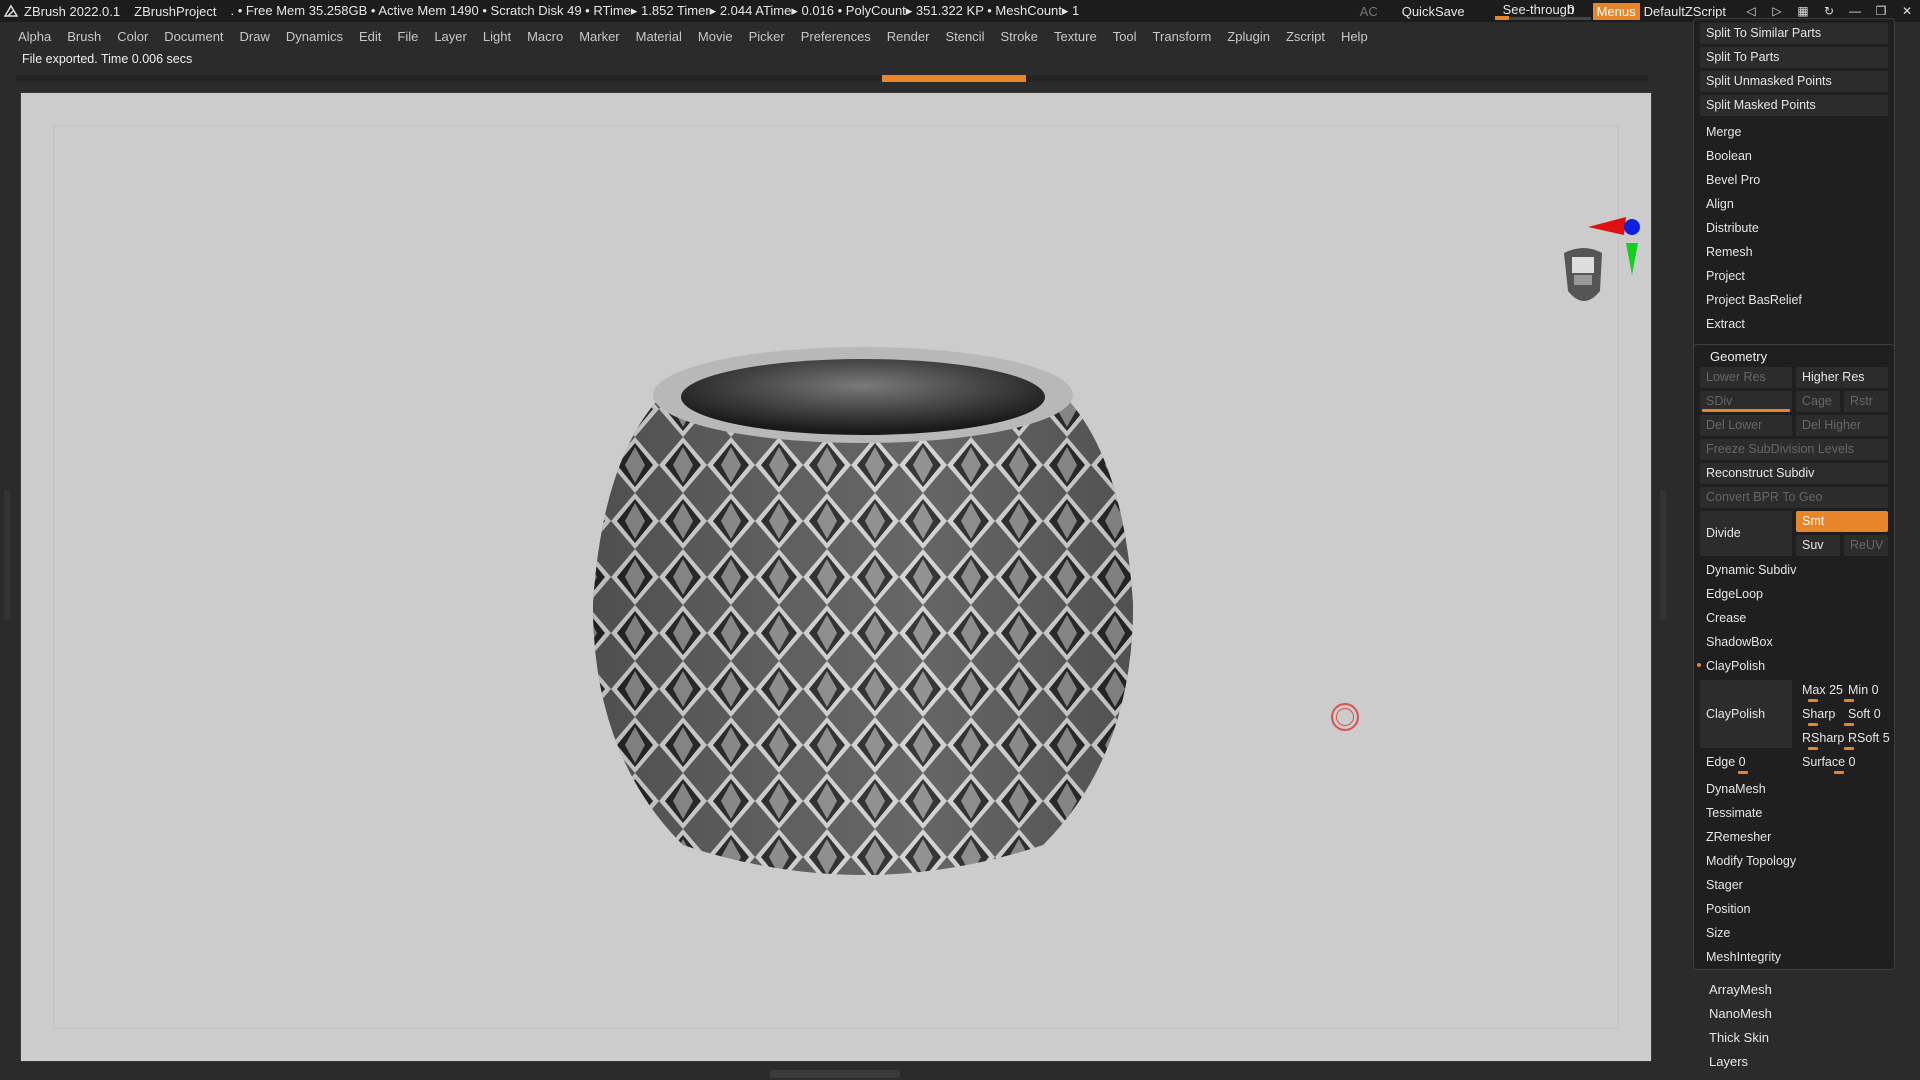 This screenshot has height=1080, width=1920. Describe the element at coordinates (370, 36) in the screenshot. I see `menu-edit: Edit` at that location.